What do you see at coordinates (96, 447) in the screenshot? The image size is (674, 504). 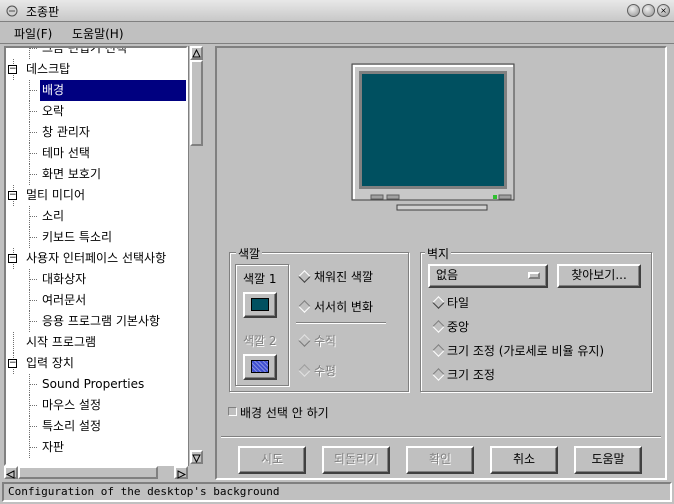 I see `tree-item: 자판` at bounding box center [96, 447].